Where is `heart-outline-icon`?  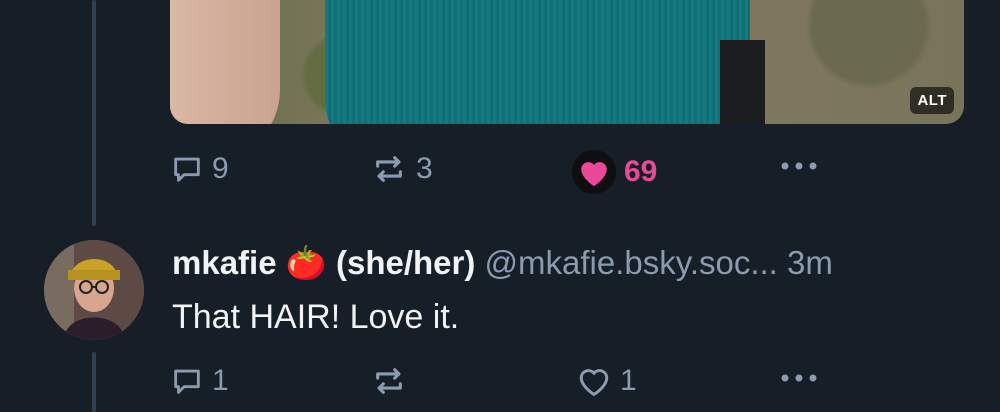
heart-outline-icon is located at coordinates (594, 381).